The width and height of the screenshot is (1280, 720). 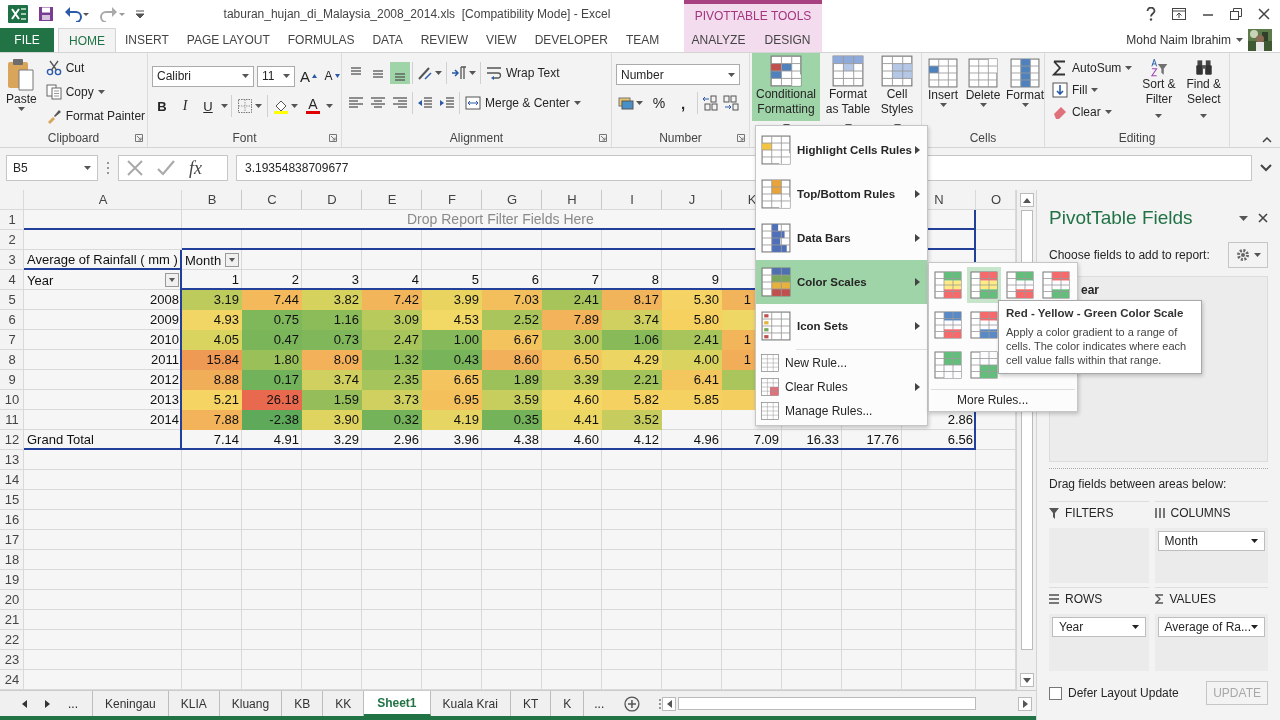 What do you see at coordinates (12, 640) in the screenshot?
I see `row-header: 22` at bounding box center [12, 640].